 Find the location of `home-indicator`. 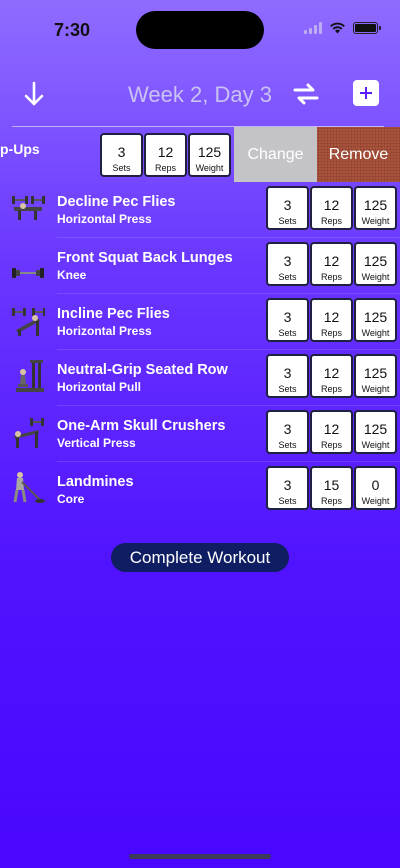

home-indicator is located at coordinates (200, 856).